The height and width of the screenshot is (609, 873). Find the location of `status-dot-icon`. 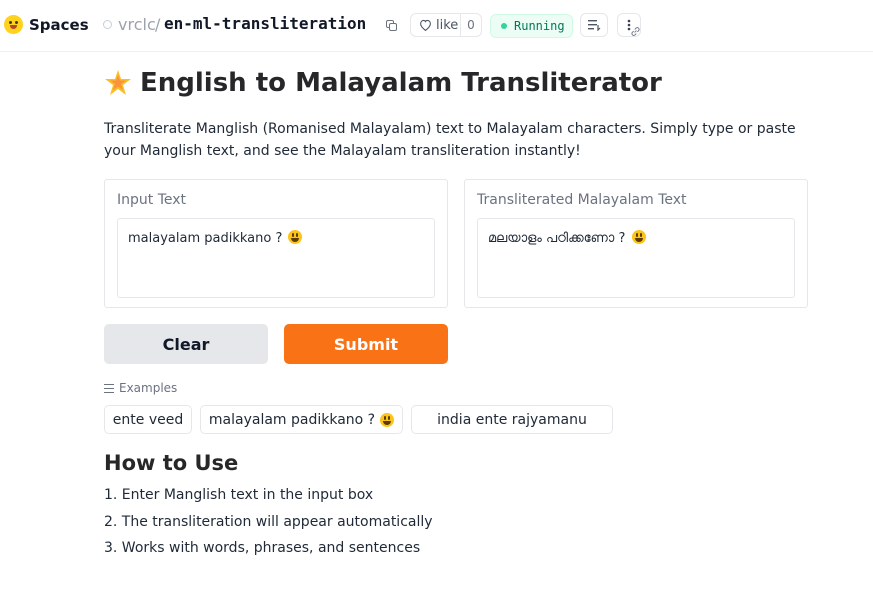

status-dot-icon is located at coordinates (504, 26).